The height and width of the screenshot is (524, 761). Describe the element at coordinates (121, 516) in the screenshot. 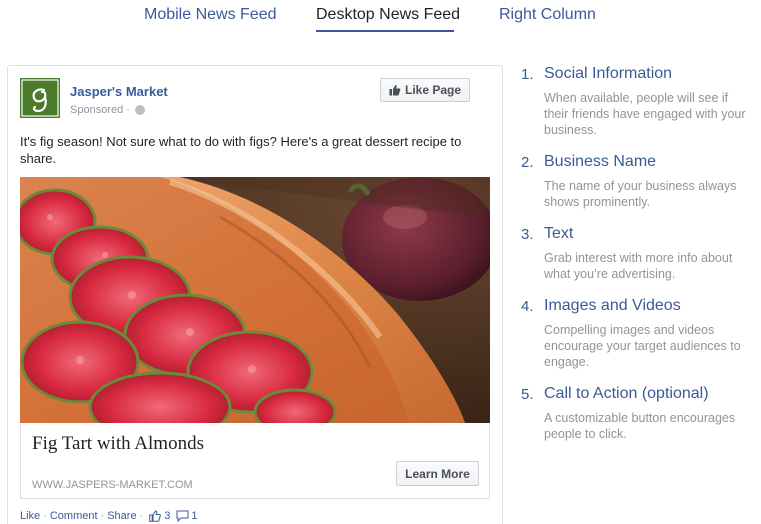

I see `share-link: Share` at that location.